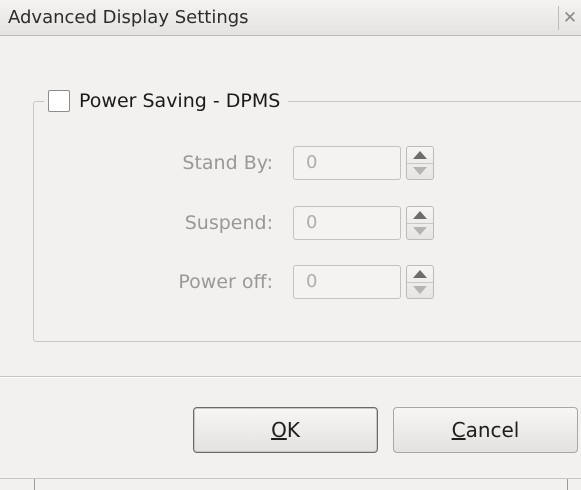 Image resolution: width=581 pixels, height=490 pixels. I want to click on power-off-label: Power off:, so click(225, 282).